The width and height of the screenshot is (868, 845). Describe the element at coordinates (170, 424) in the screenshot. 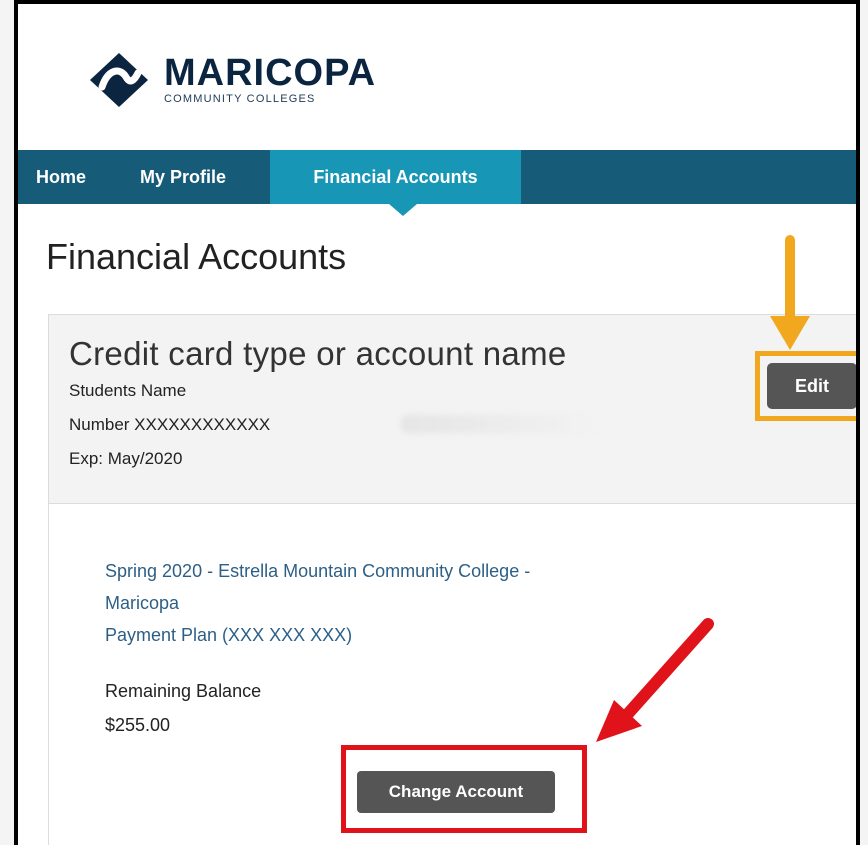

I see `account-number: Number XXXXXXXXXXXX` at that location.